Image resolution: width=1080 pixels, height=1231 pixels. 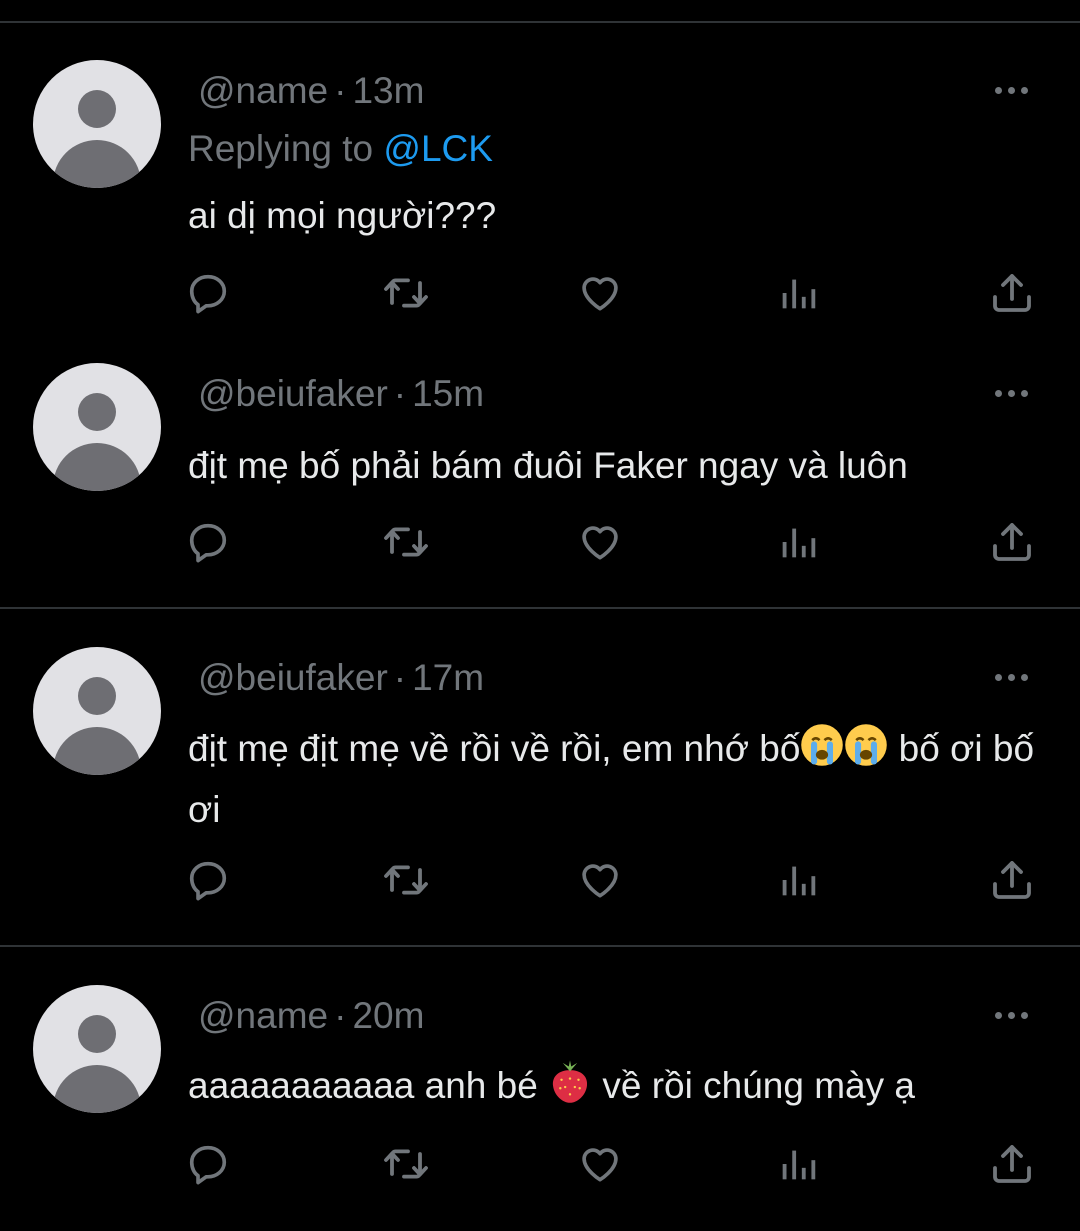 What do you see at coordinates (448, 677) in the screenshot?
I see `timestamp: 17m` at bounding box center [448, 677].